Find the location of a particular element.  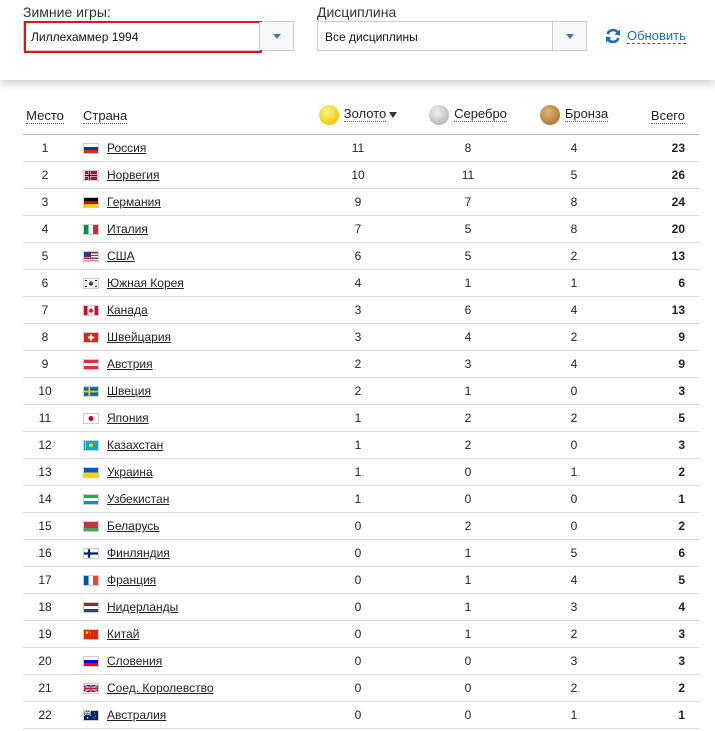

country-link: США is located at coordinates (121, 256).